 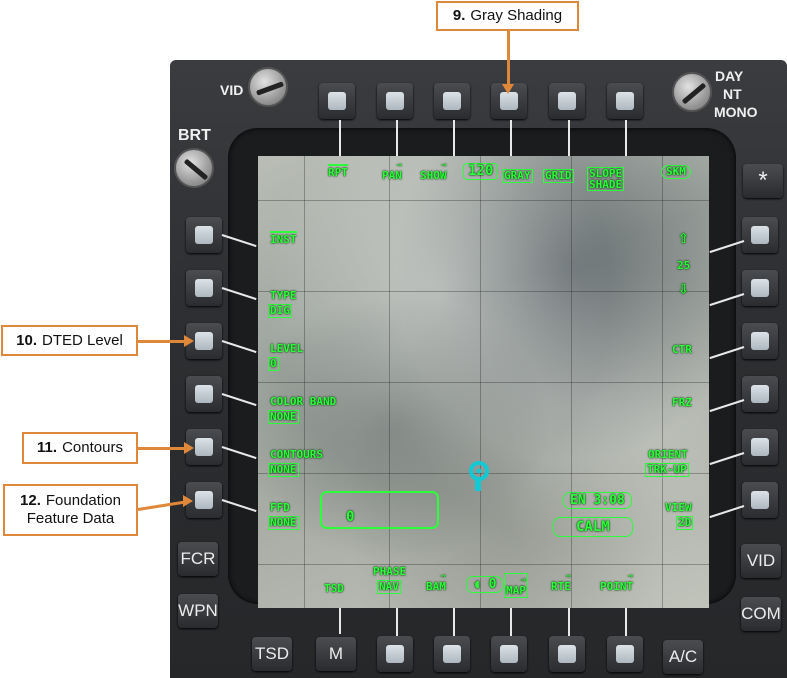 What do you see at coordinates (729, 76) in the screenshot?
I see `day-mode-label: DAY` at bounding box center [729, 76].